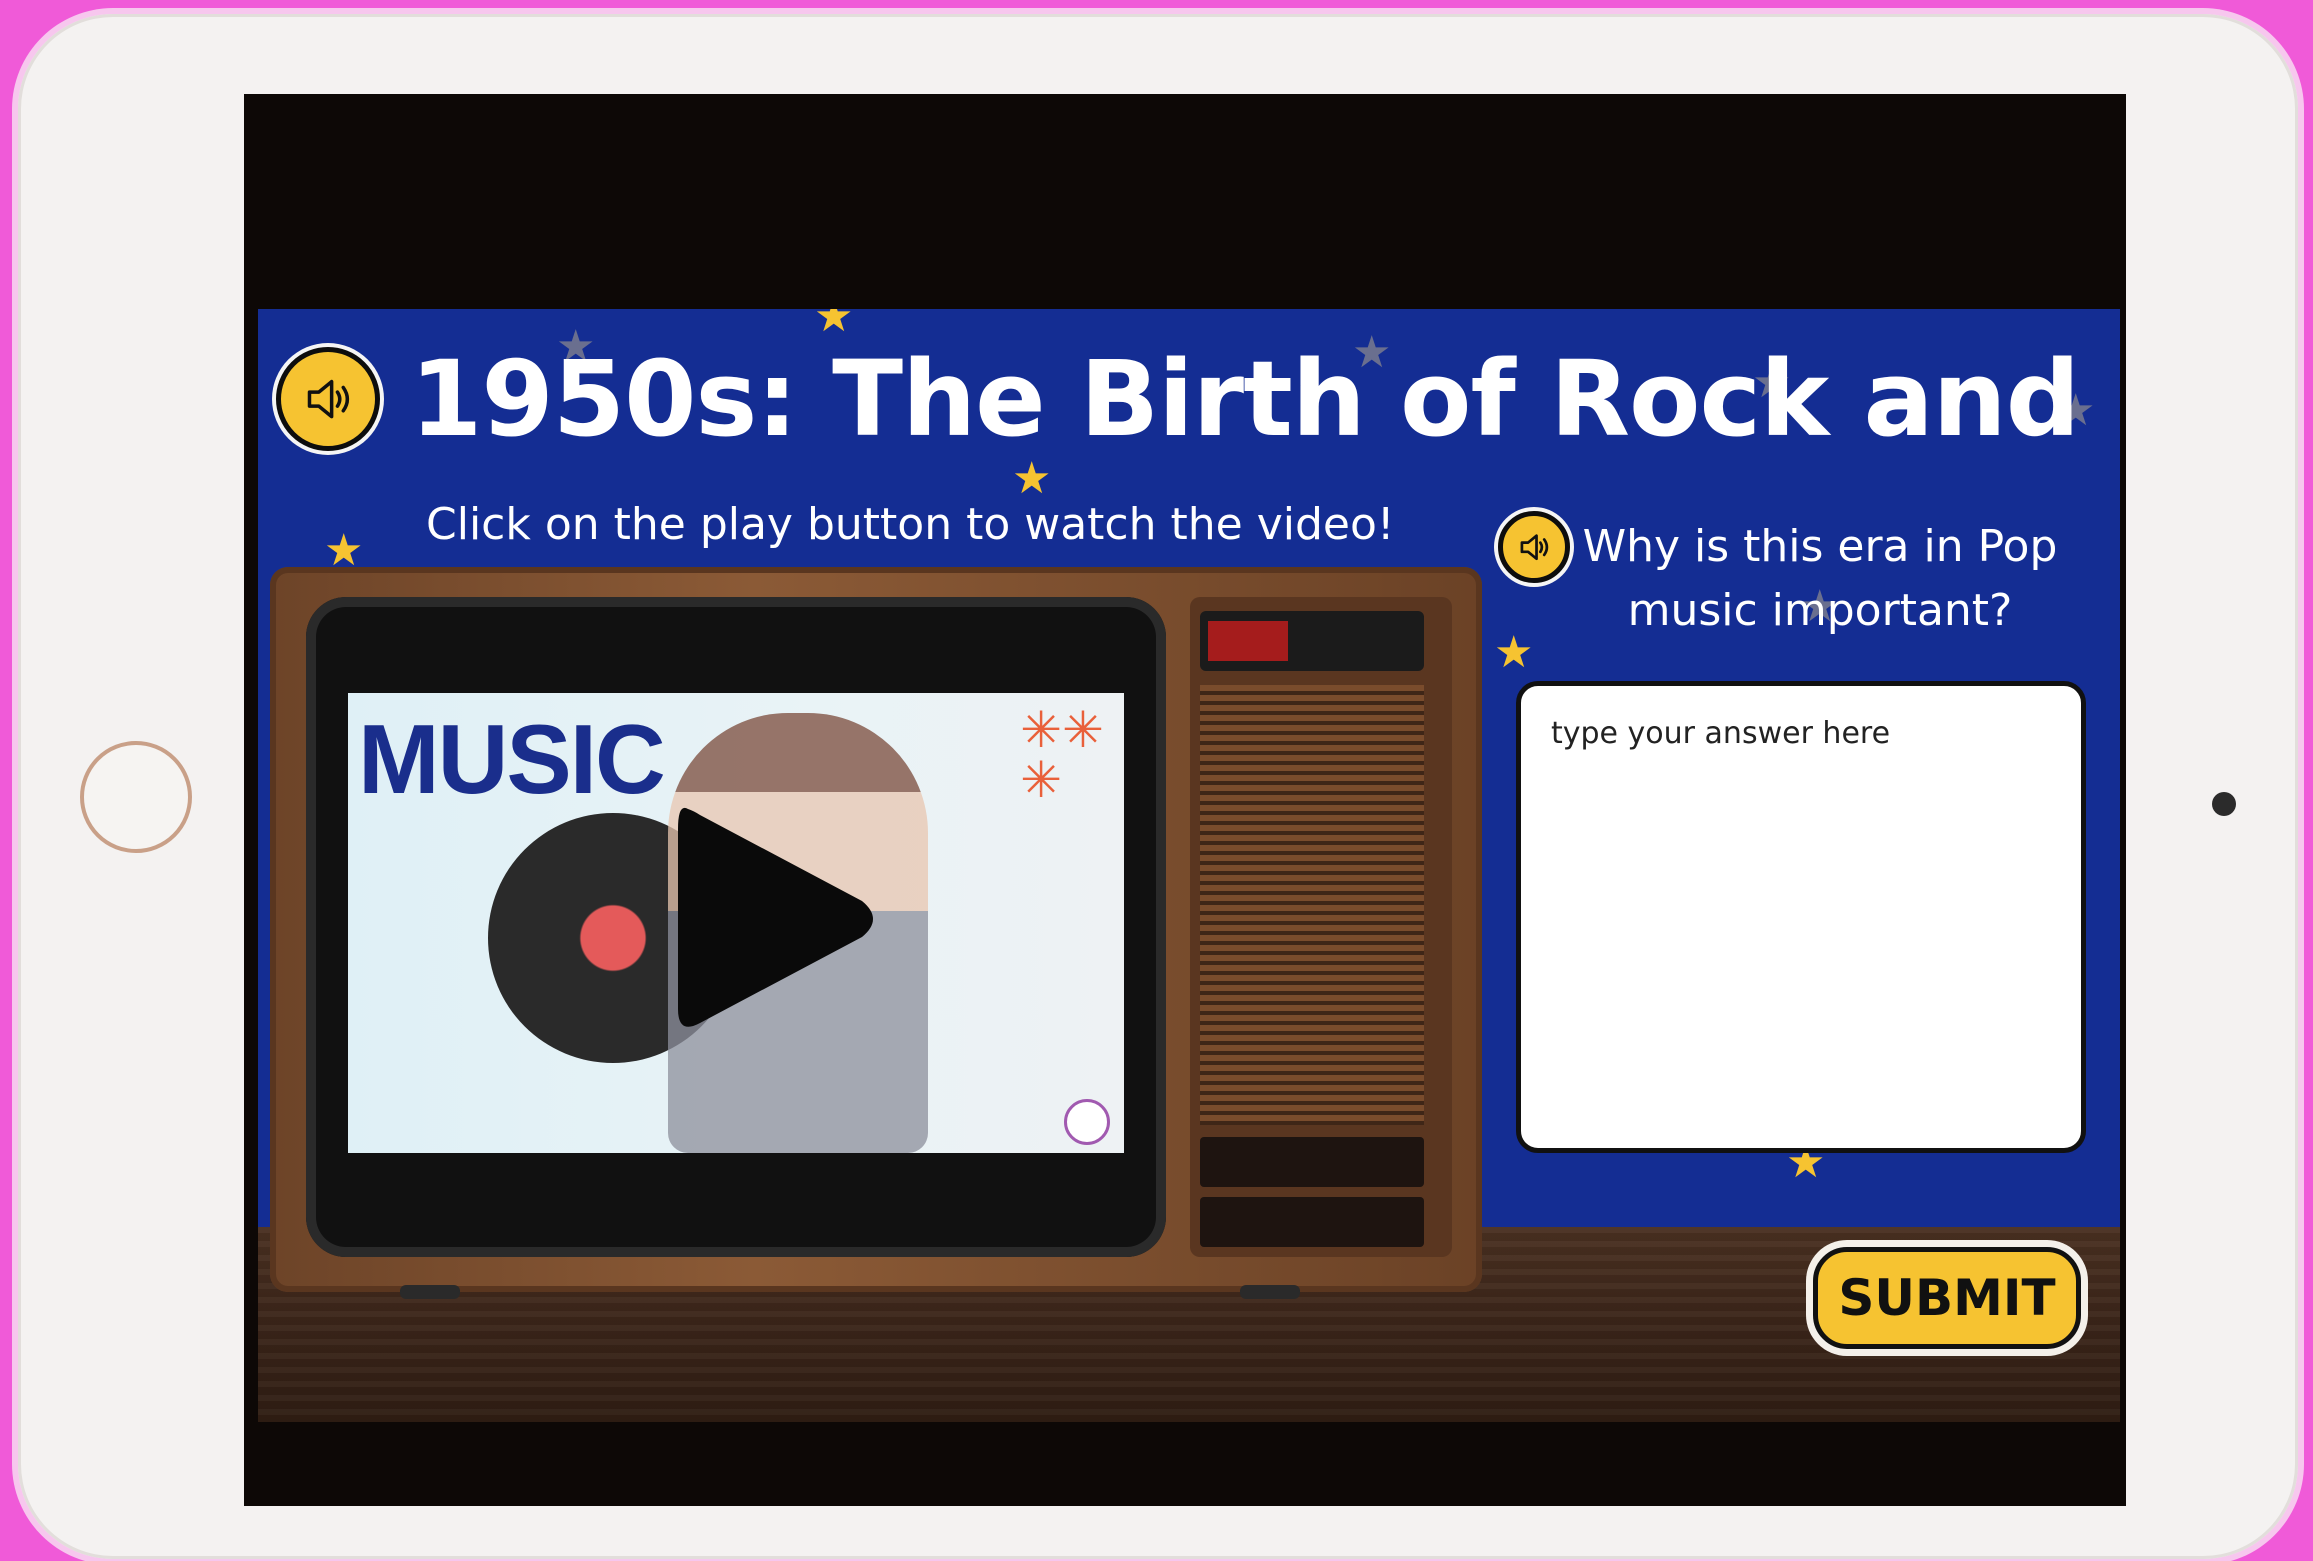  Describe the element at coordinates (1062, 755) in the screenshot. I see `sparkle-icon: ✳✳ ✳` at that location.